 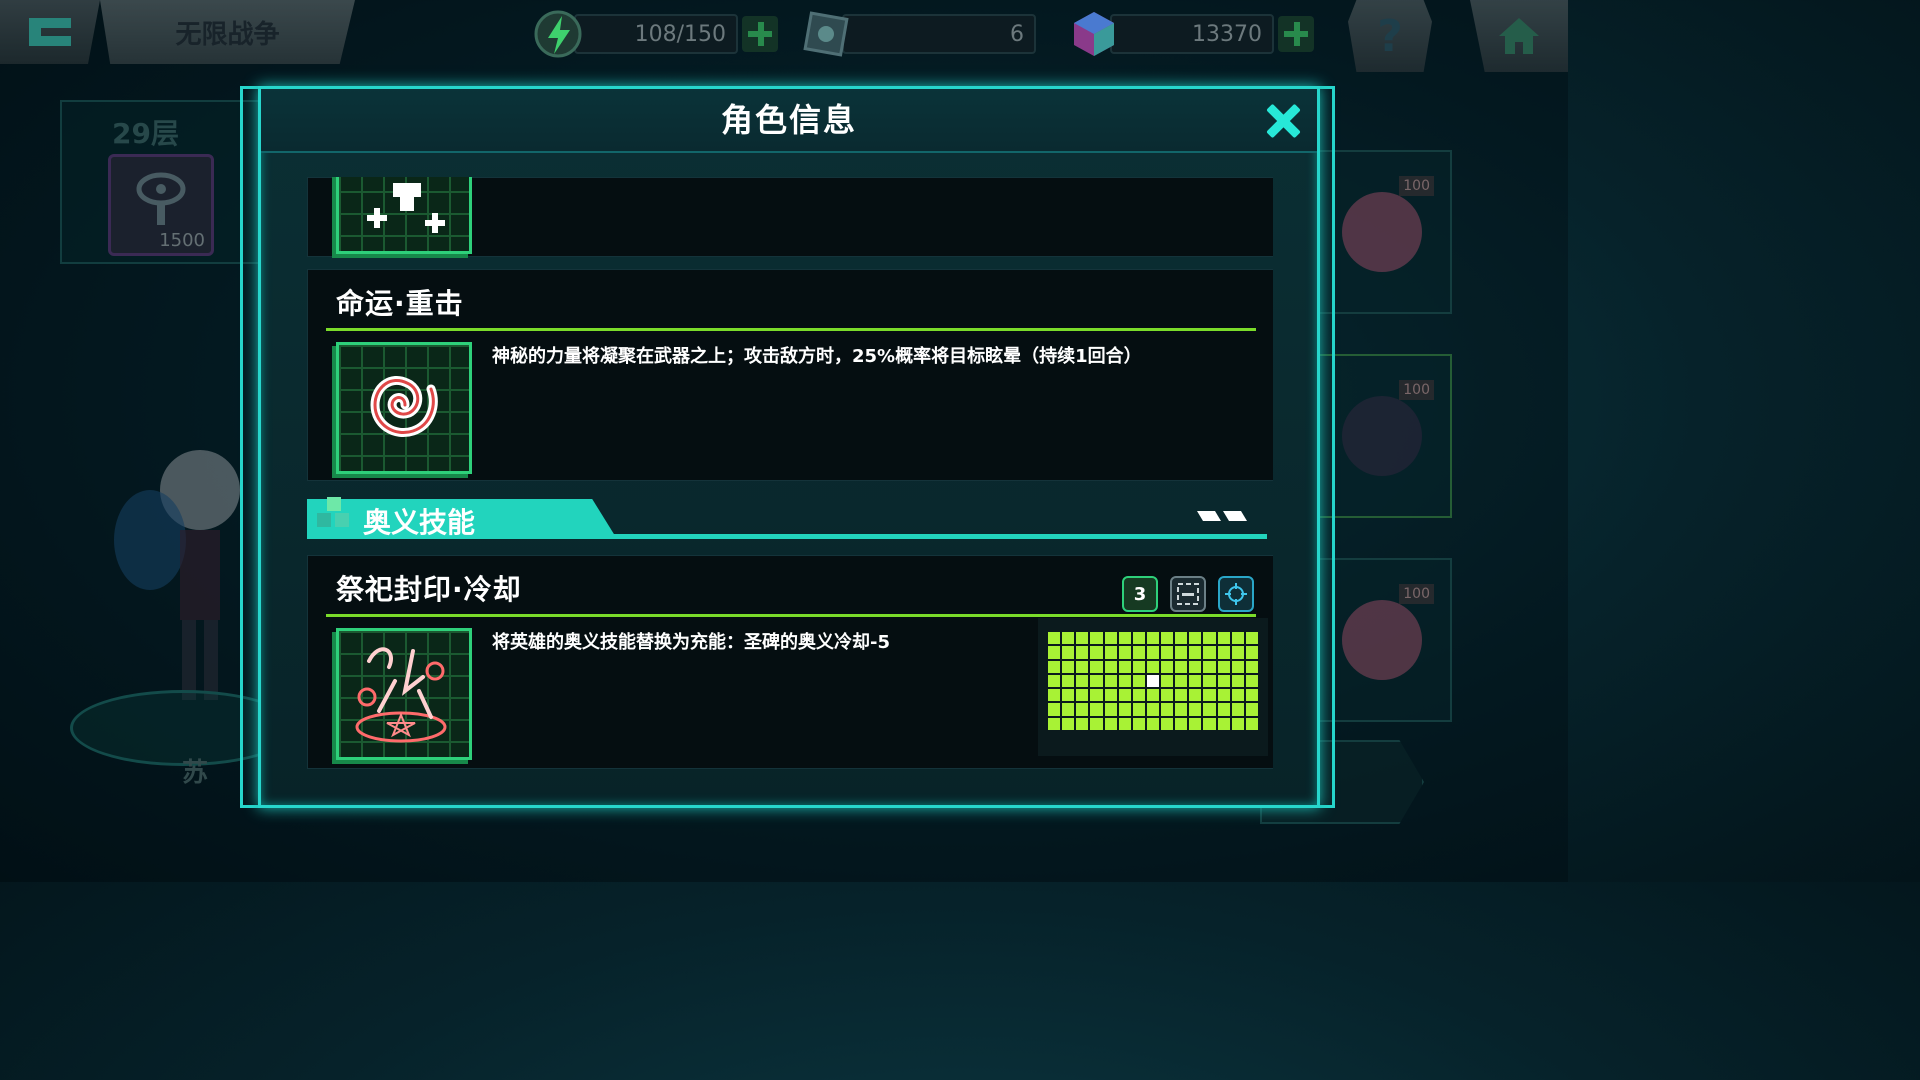 What do you see at coordinates (1222, 516) in the screenshot?
I see `slash-decor-icon` at bounding box center [1222, 516].